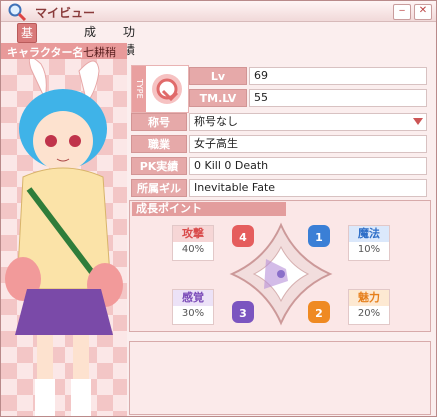 Image resolution: width=437 pixels, height=417 pixels. I want to click on corner-sense-icon: 3, so click(243, 312).